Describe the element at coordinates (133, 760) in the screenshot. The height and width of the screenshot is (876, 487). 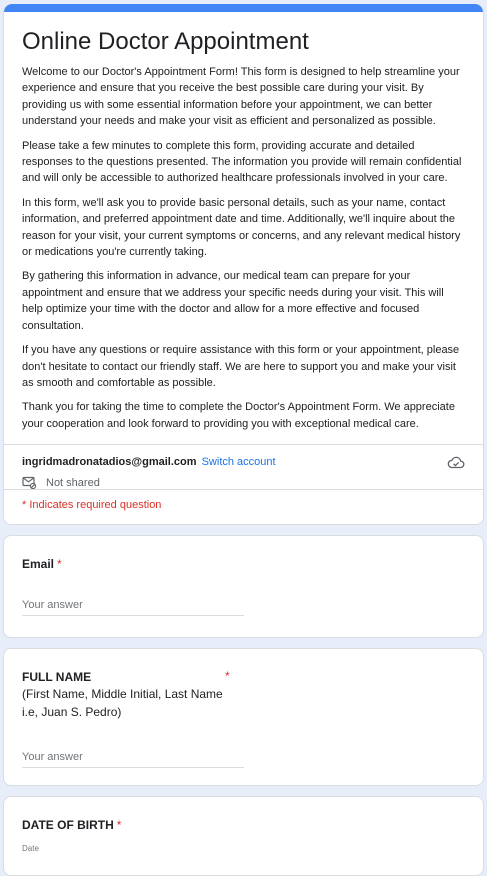
I see `full-name-input` at that location.